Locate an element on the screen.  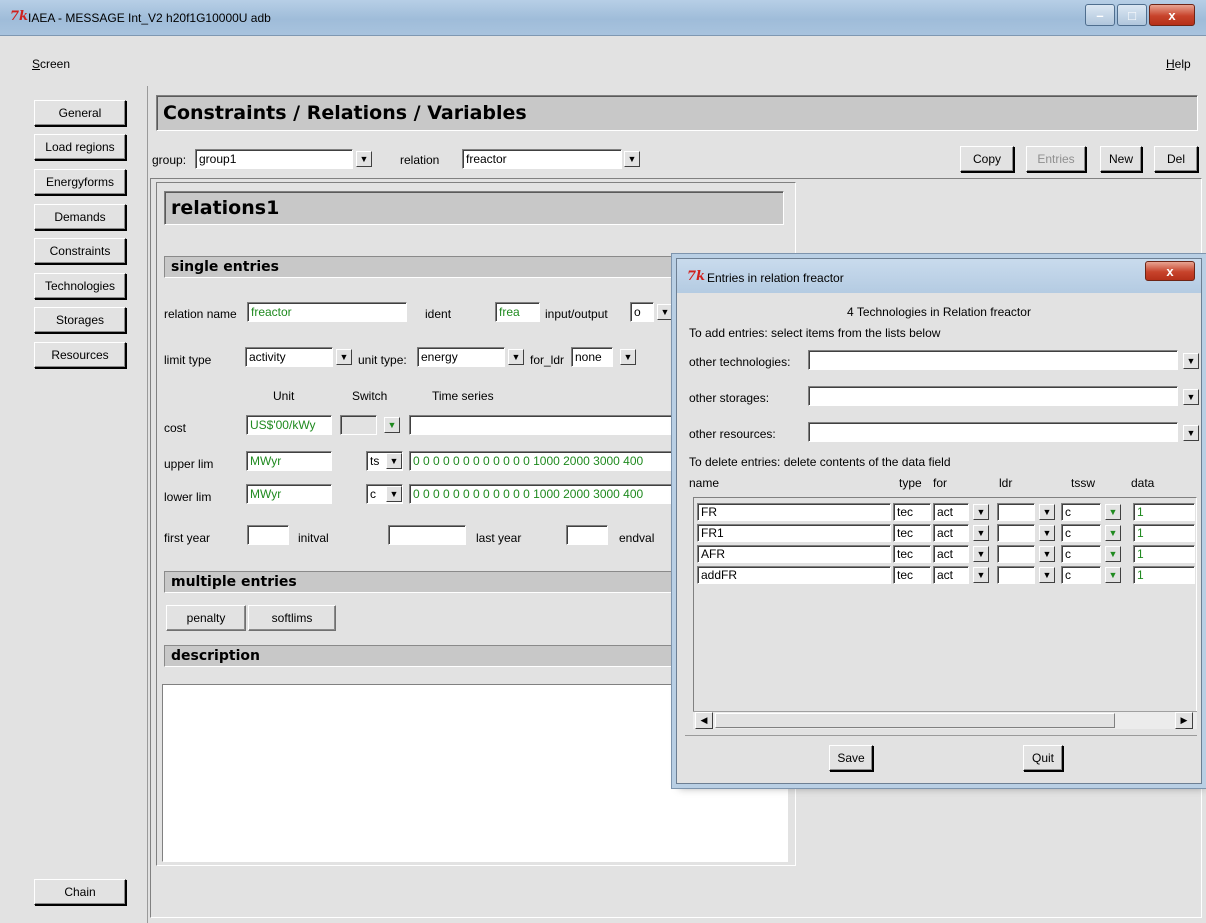
input-output-select: o is located at coordinates (642, 312).